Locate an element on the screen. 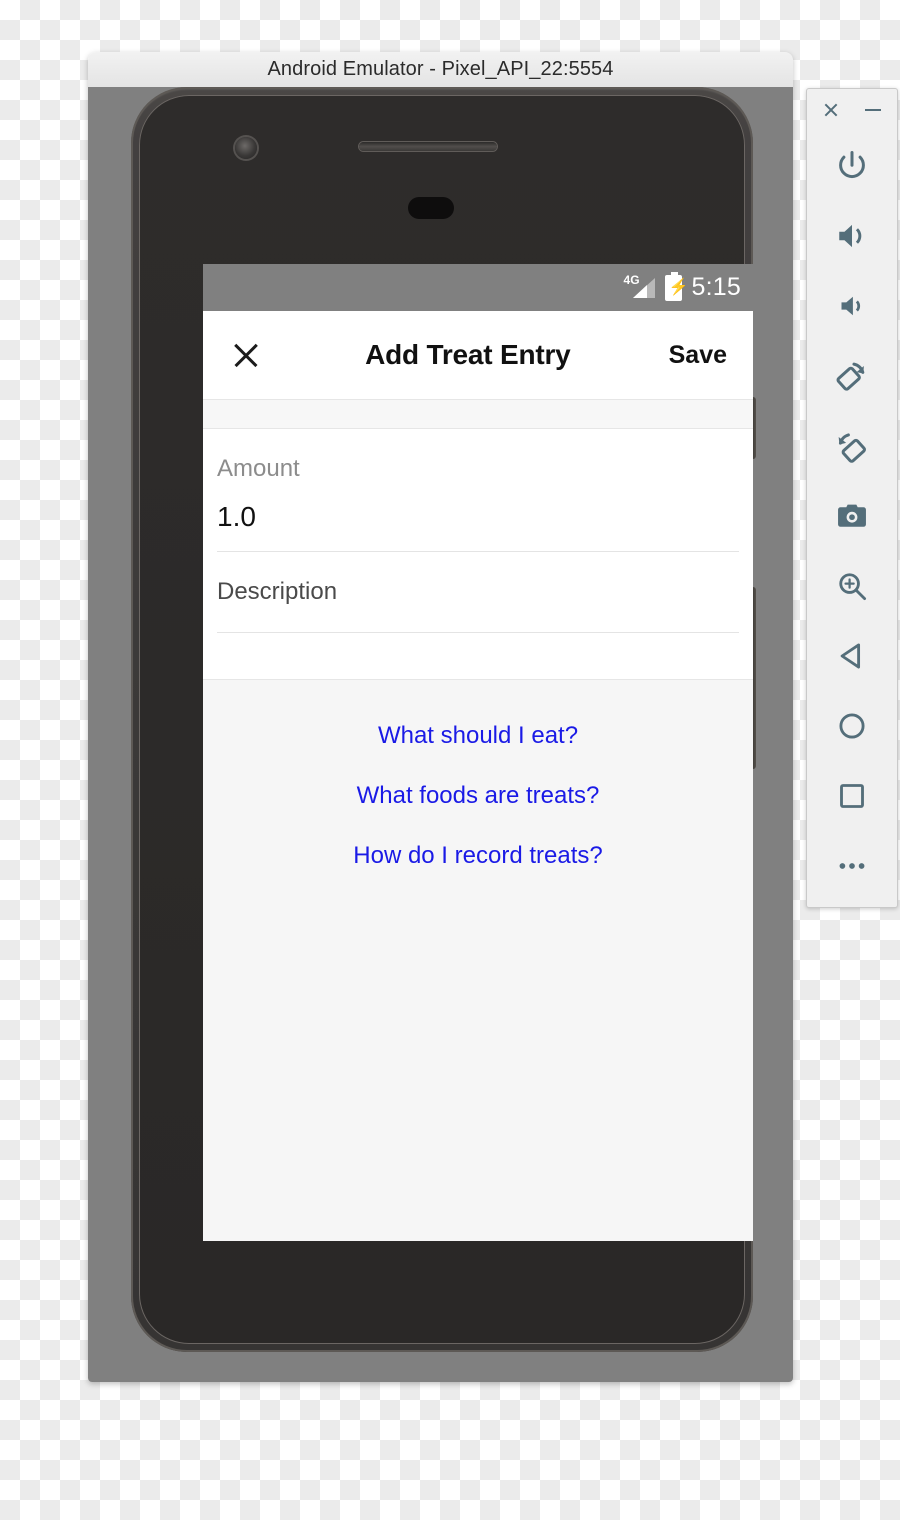 The width and height of the screenshot is (900, 1520). help-link-what-foods-are-treats: What foods are treats? is located at coordinates (478, 796).